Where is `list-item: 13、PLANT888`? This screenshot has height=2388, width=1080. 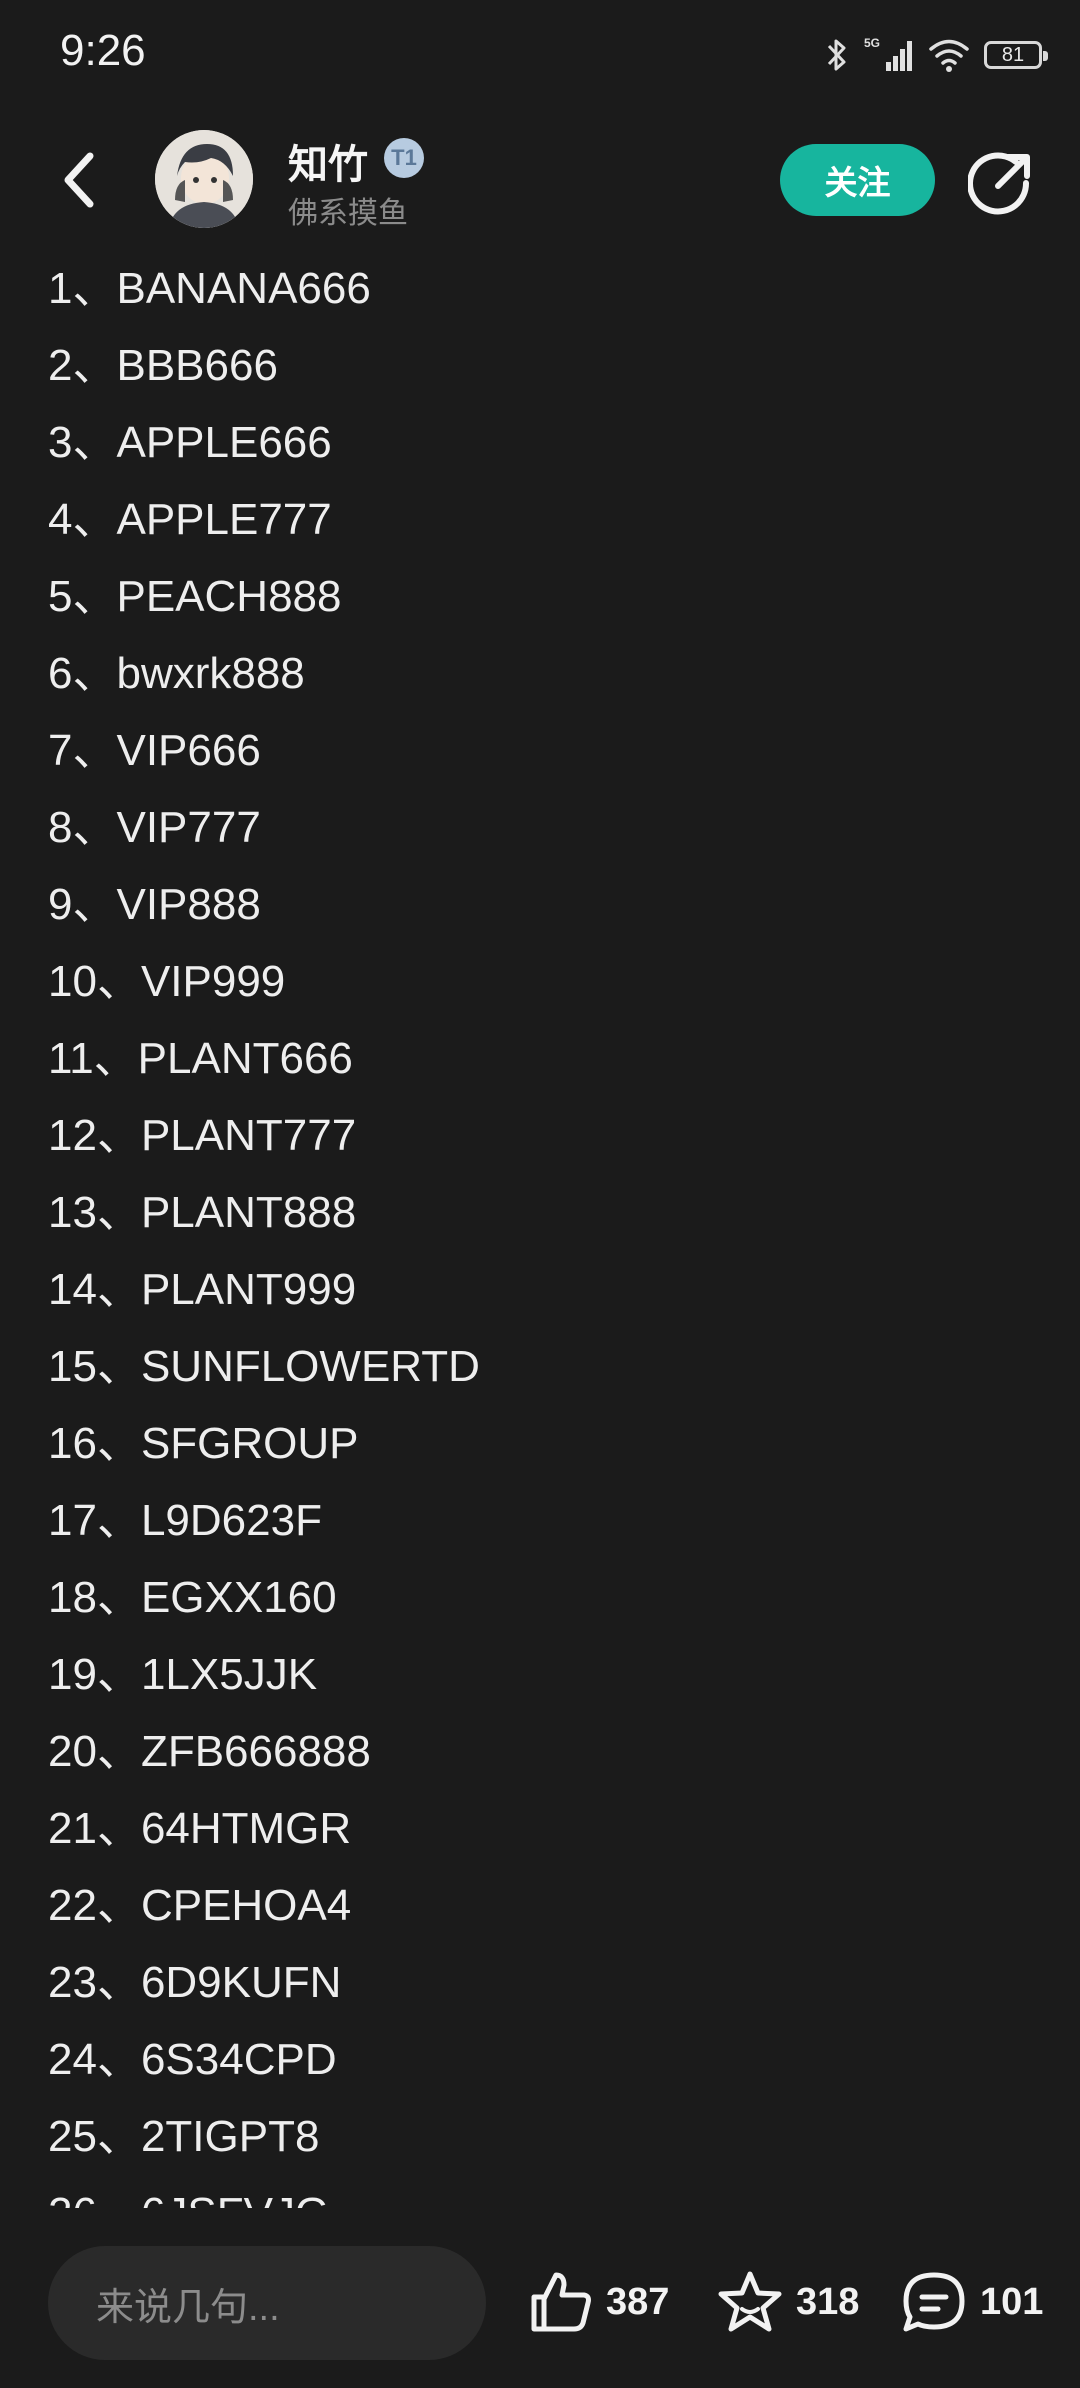
list-item: 13、PLANT888 is located at coordinates (202, 1212).